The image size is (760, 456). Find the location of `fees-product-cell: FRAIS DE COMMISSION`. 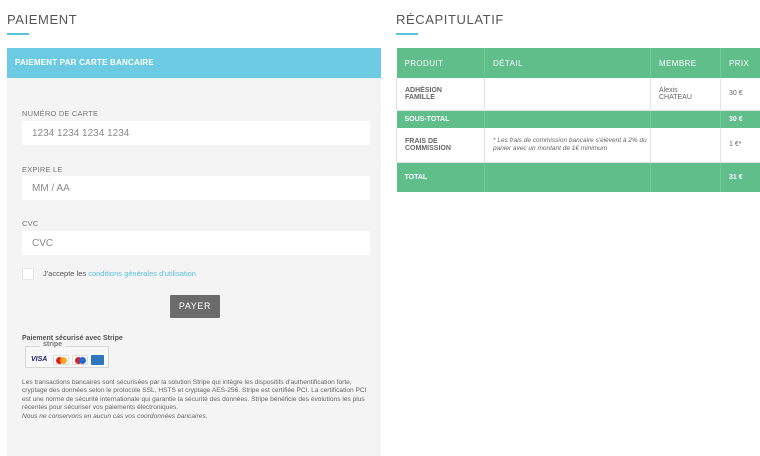

fees-product-cell: FRAIS DE COMMISSION is located at coordinates (440, 145).